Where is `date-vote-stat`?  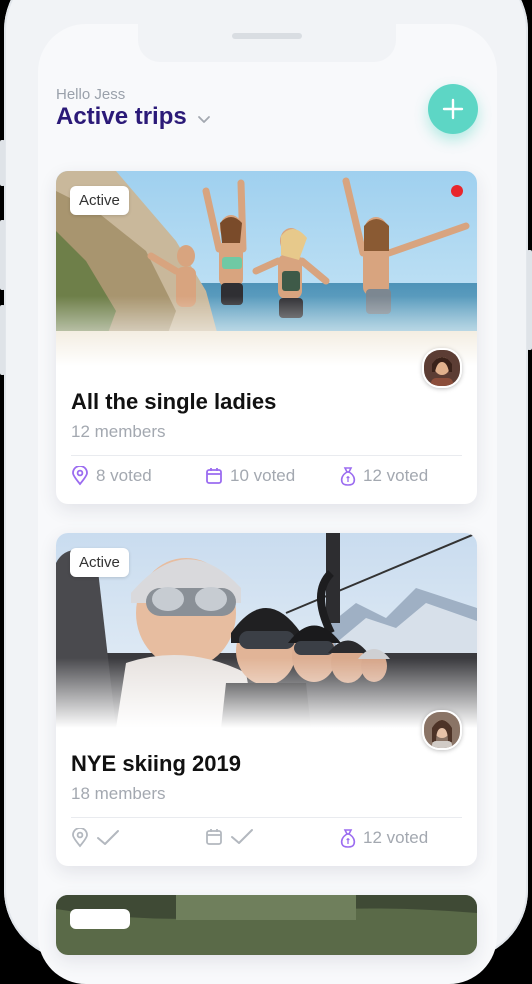 date-vote-stat is located at coordinates (229, 837).